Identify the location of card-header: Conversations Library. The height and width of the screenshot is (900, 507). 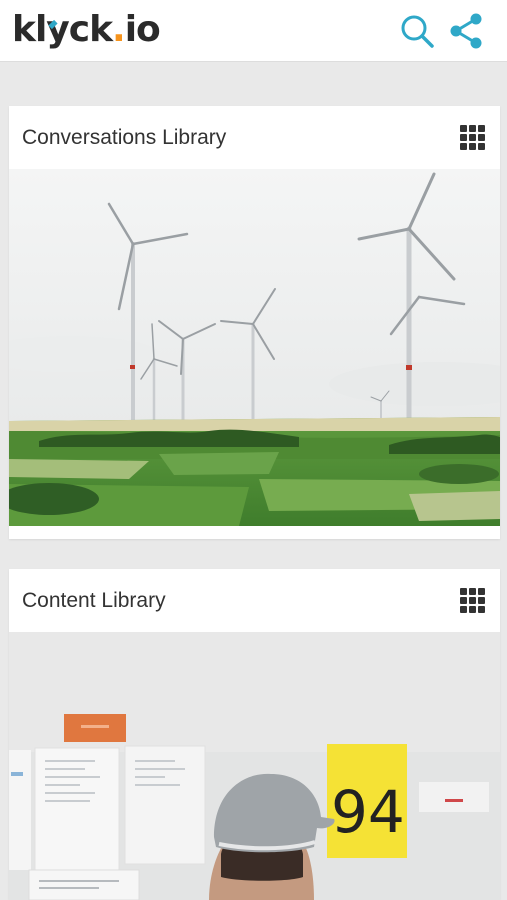
(254, 137).